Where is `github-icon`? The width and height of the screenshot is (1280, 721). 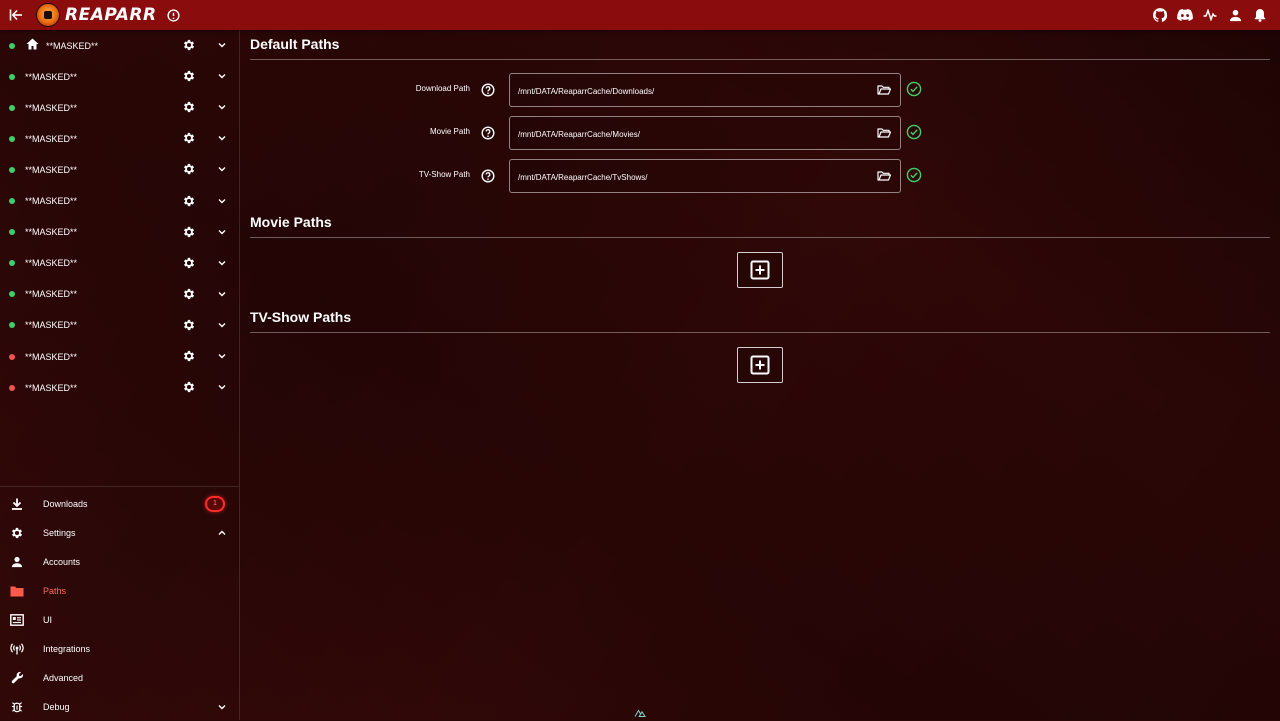
github-icon is located at coordinates (1160, 15).